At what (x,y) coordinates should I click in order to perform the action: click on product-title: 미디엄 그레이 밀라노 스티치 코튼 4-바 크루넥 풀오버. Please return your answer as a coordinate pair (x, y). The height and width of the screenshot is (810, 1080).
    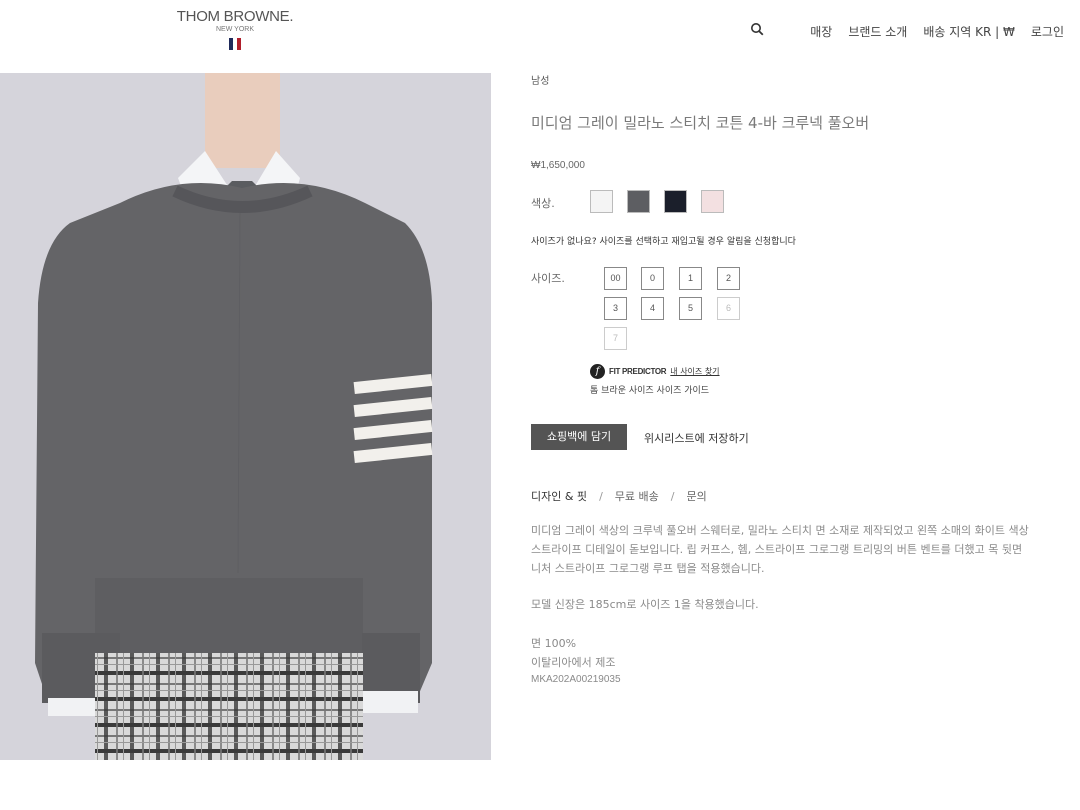
    Looking at the image, I should click on (700, 123).